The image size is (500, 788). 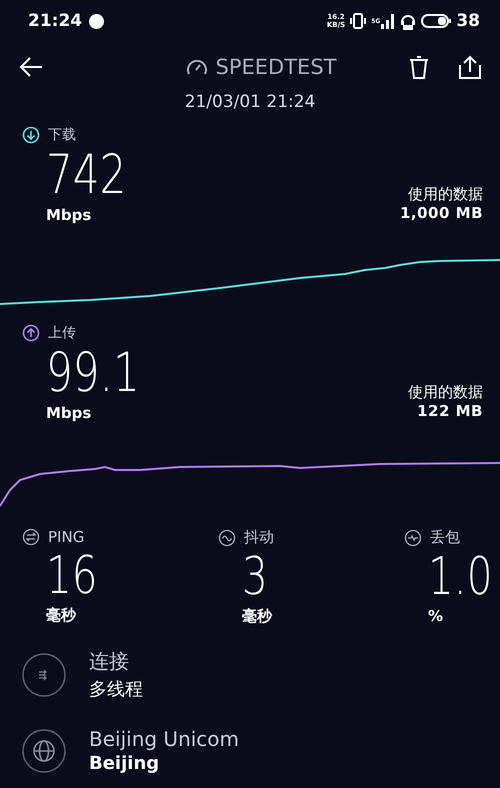 What do you see at coordinates (388, 21) in the screenshot?
I see `signal-icon` at bounding box center [388, 21].